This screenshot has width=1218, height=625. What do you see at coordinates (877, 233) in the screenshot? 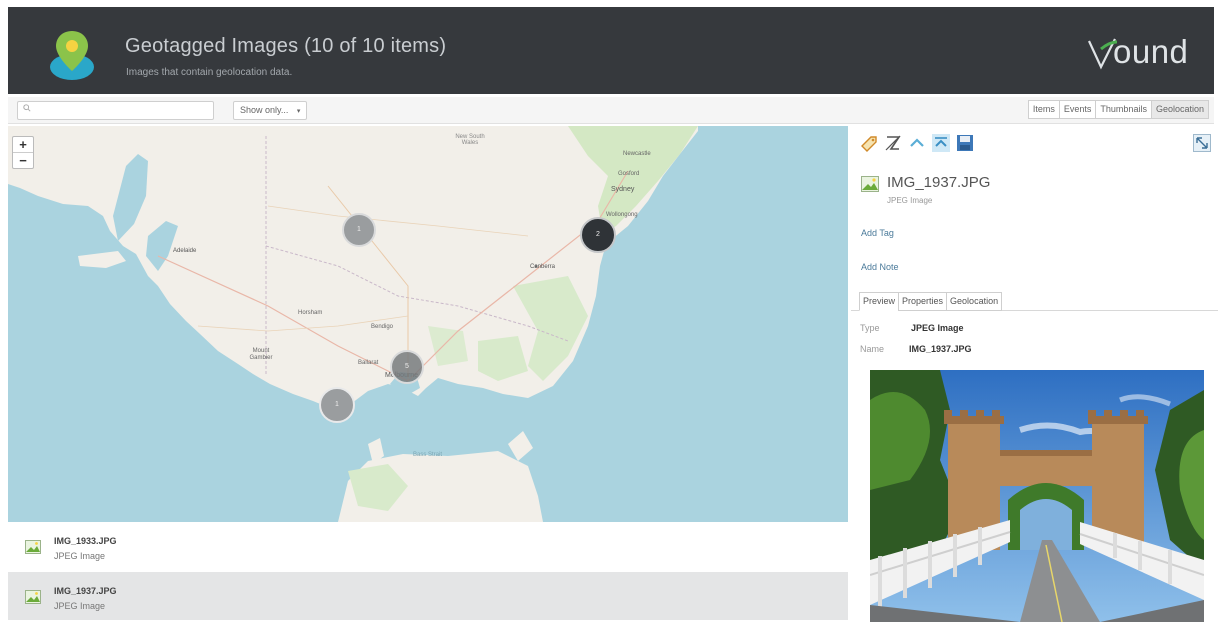
I see `add-tag-link: Add Tag` at bounding box center [877, 233].